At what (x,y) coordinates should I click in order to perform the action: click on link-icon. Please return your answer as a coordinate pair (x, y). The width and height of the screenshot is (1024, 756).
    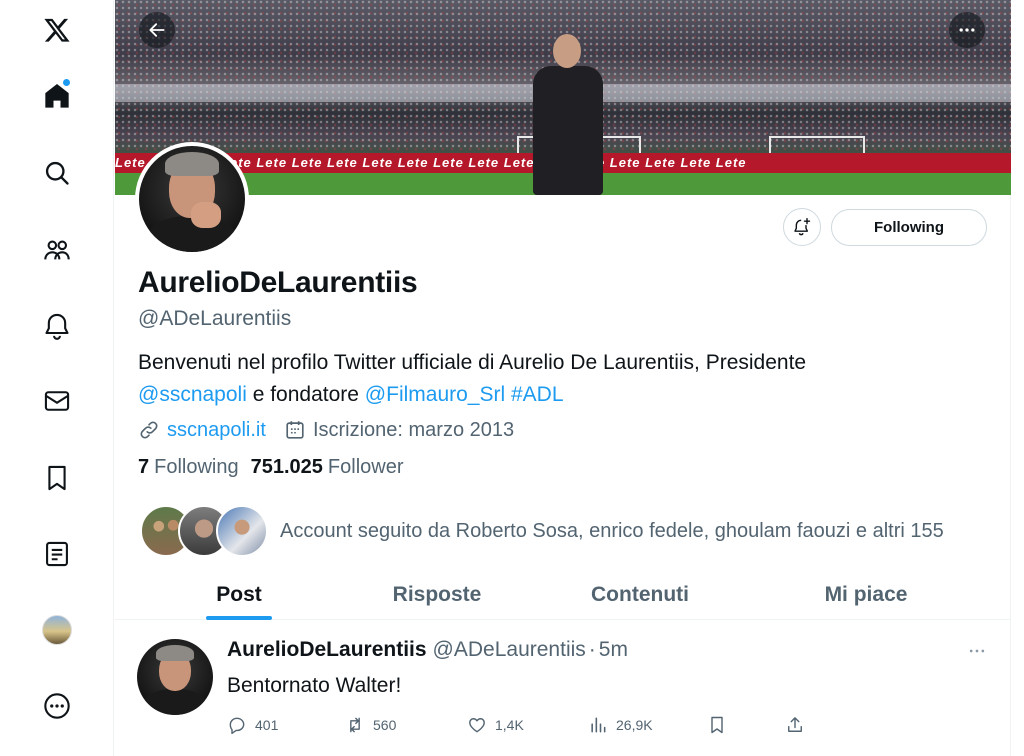
    Looking at the image, I should click on (149, 430).